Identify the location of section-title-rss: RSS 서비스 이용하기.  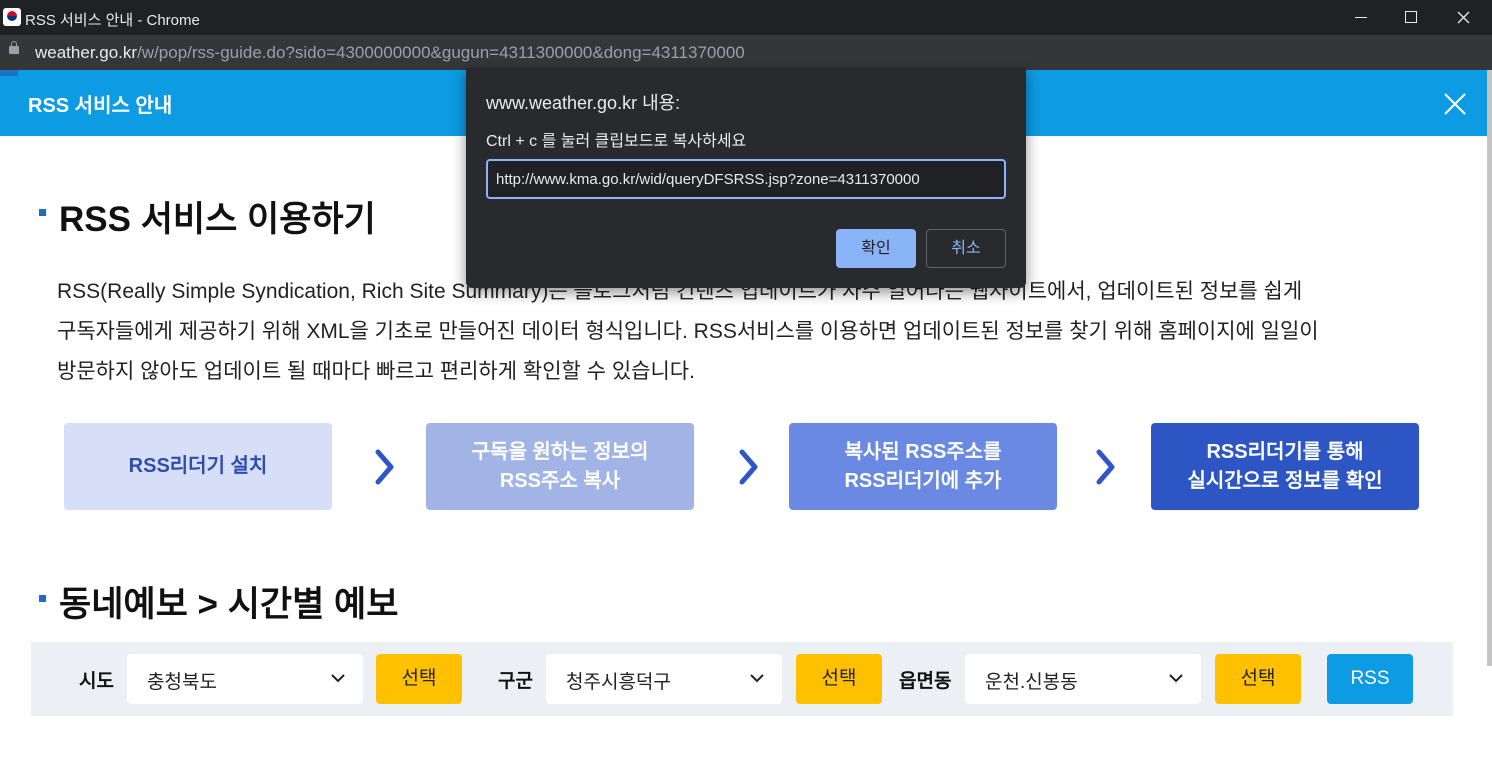
(217, 219).